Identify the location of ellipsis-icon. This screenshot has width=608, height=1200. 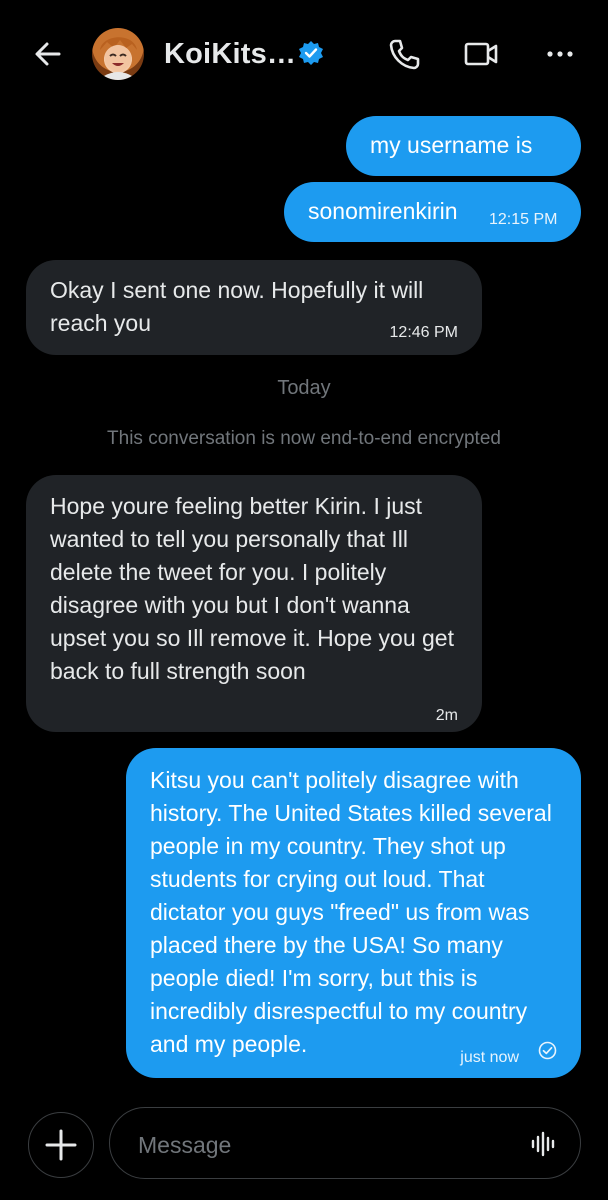
(560, 54).